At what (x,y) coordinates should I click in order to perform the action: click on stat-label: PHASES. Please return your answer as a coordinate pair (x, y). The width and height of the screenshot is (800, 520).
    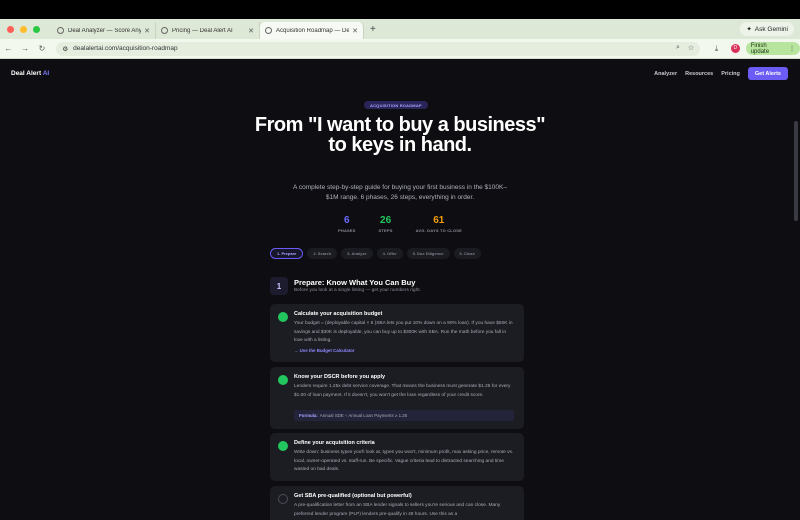
    Looking at the image, I should click on (347, 230).